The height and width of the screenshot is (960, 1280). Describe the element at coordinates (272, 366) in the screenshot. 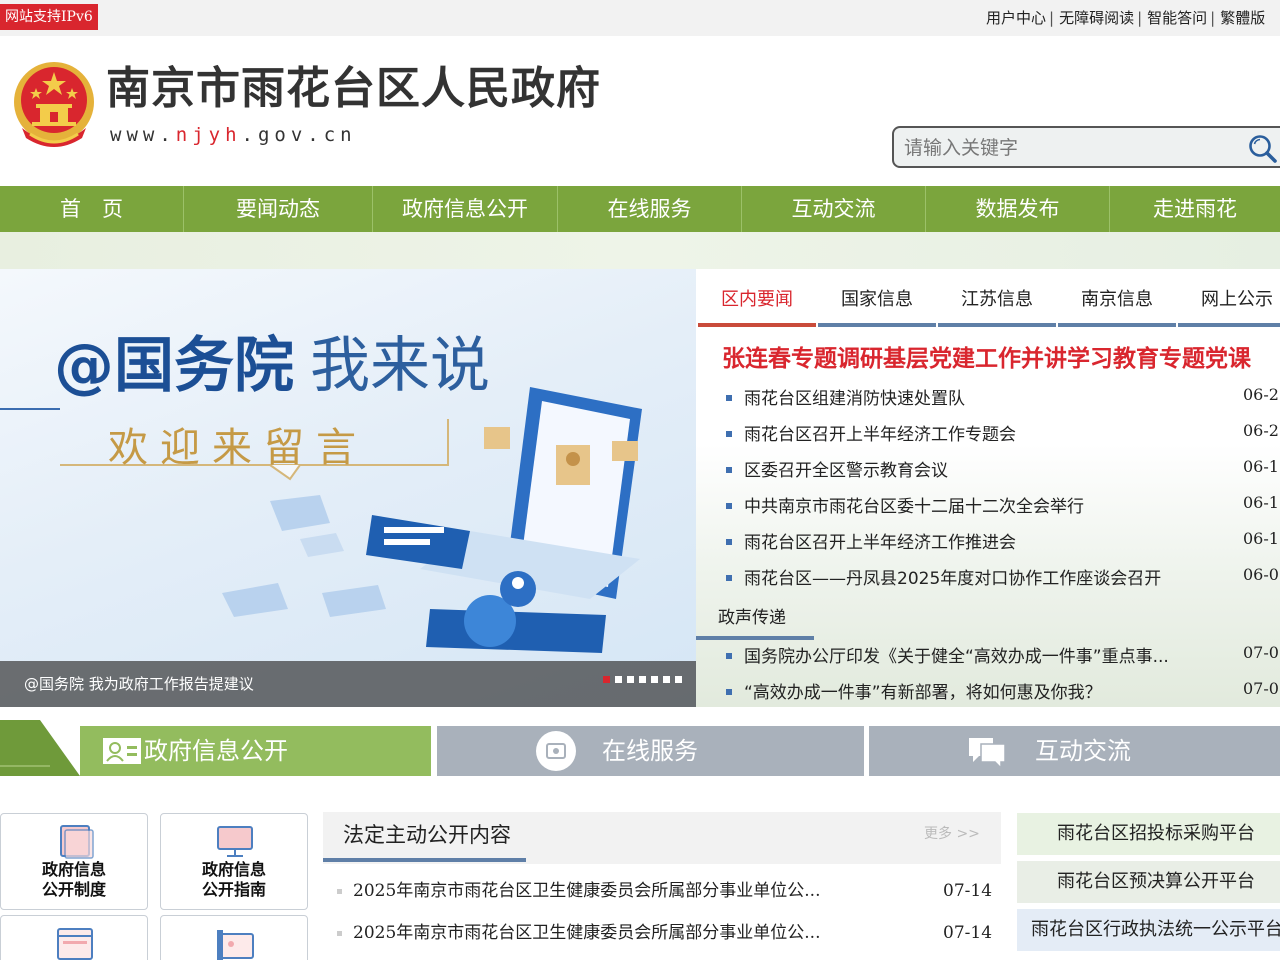

I see `banner-heading: @国务院 我来说` at that location.